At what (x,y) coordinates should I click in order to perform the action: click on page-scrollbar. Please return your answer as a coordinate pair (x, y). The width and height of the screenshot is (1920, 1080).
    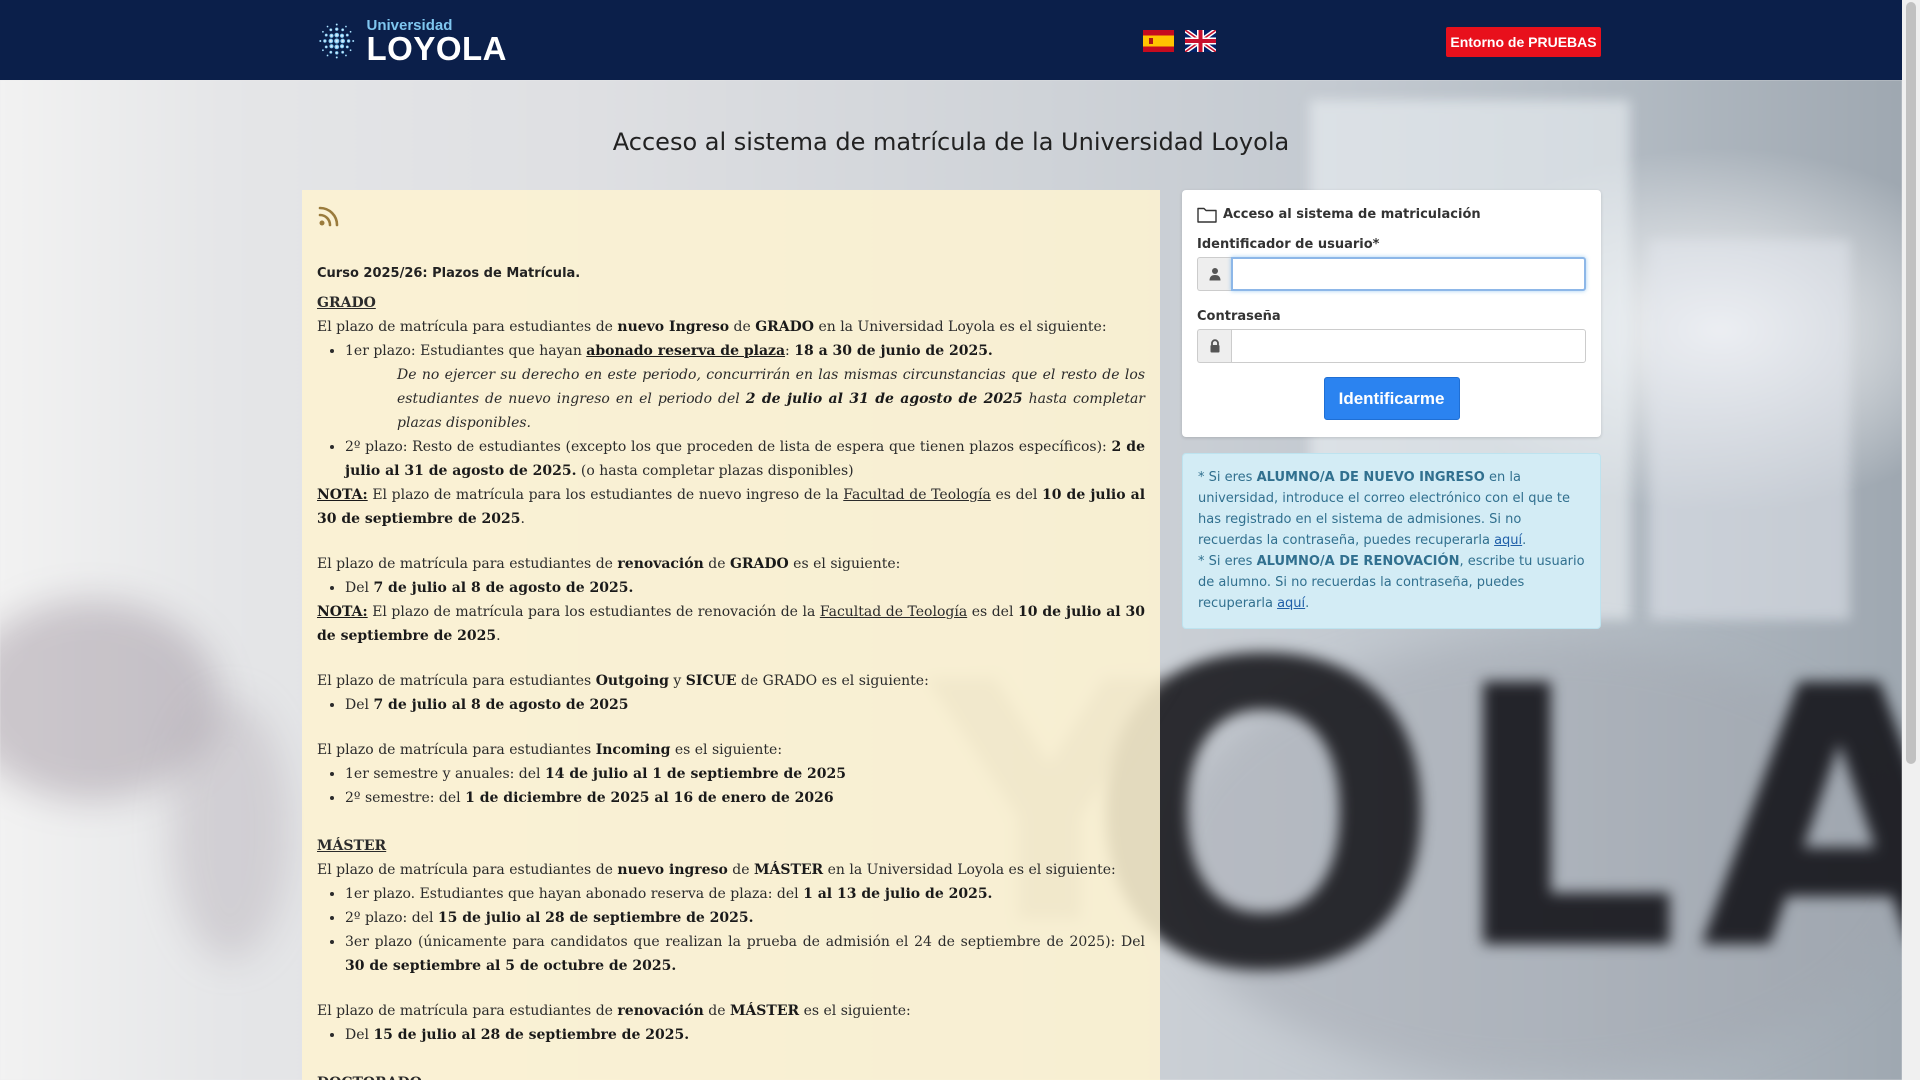
    Looking at the image, I should click on (1911, 540).